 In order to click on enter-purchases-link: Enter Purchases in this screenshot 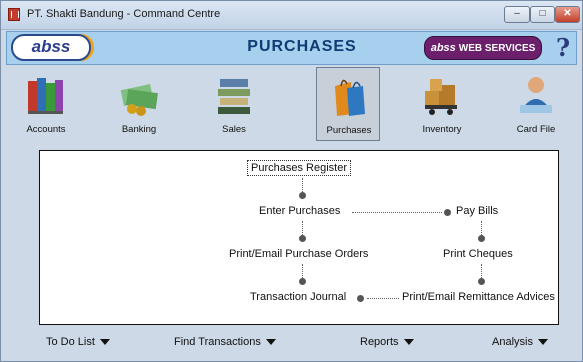, I will do `click(299, 211)`.